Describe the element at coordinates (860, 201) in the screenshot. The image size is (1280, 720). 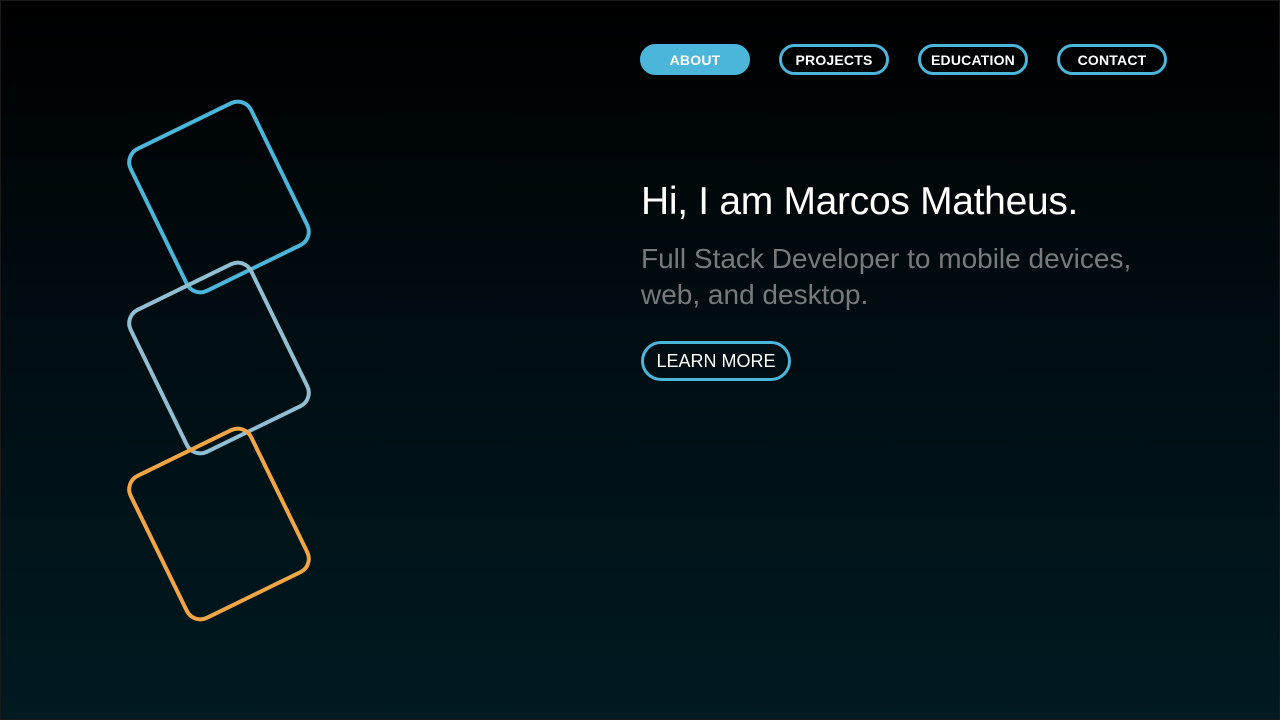
I see `hero-title: Hi, I am Marcos Matheus.` at that location.